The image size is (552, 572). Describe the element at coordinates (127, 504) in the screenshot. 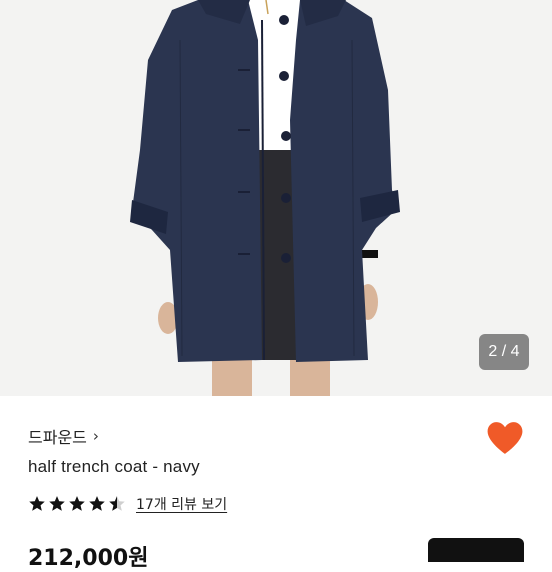

I see `rating-row: 17개 리뷰 보기` at that location.